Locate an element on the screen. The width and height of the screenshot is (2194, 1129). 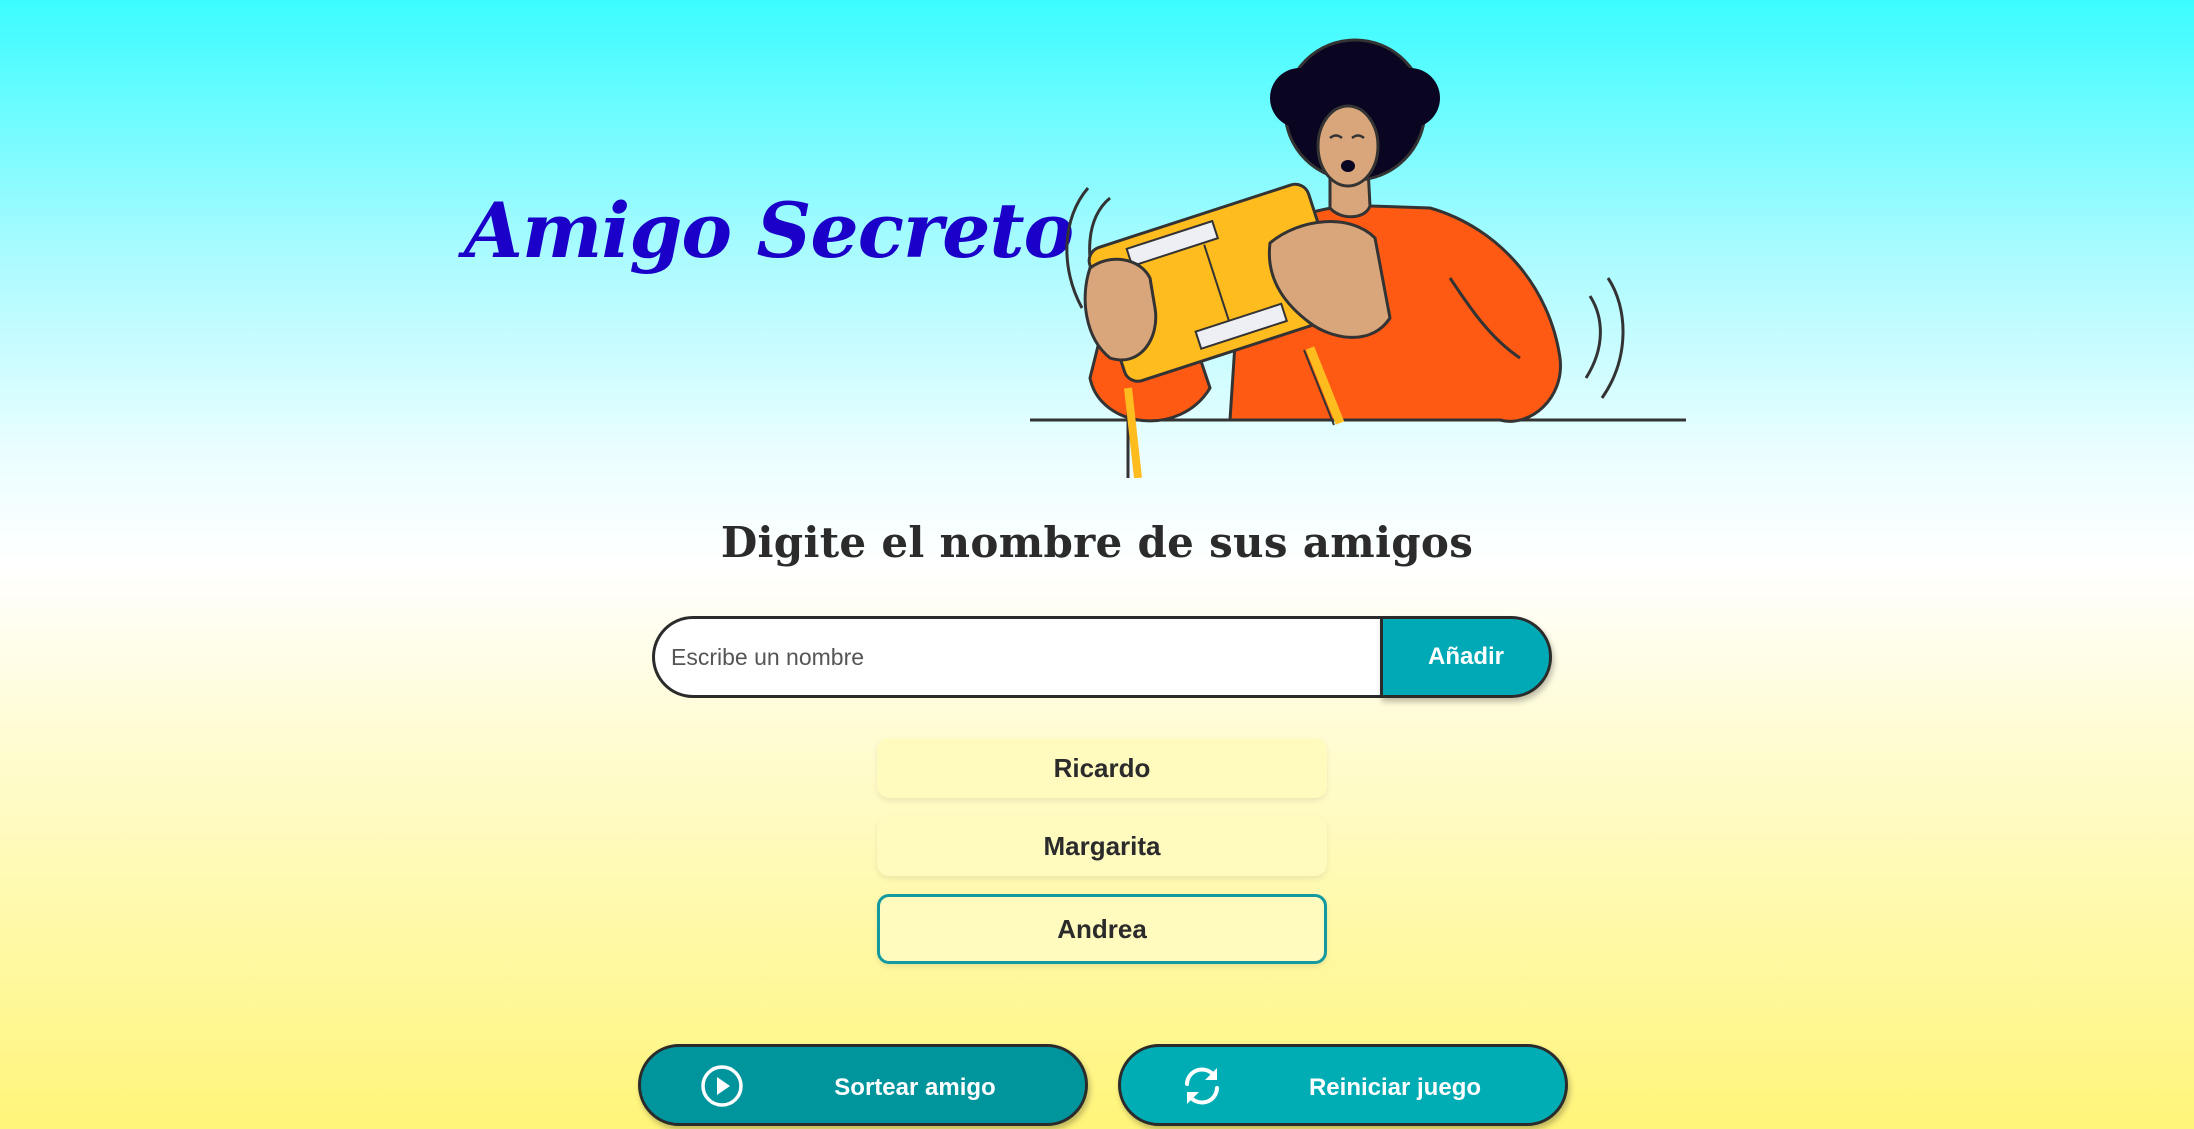
add-friend-form: Añadir is located at coordinates (1102, 657).